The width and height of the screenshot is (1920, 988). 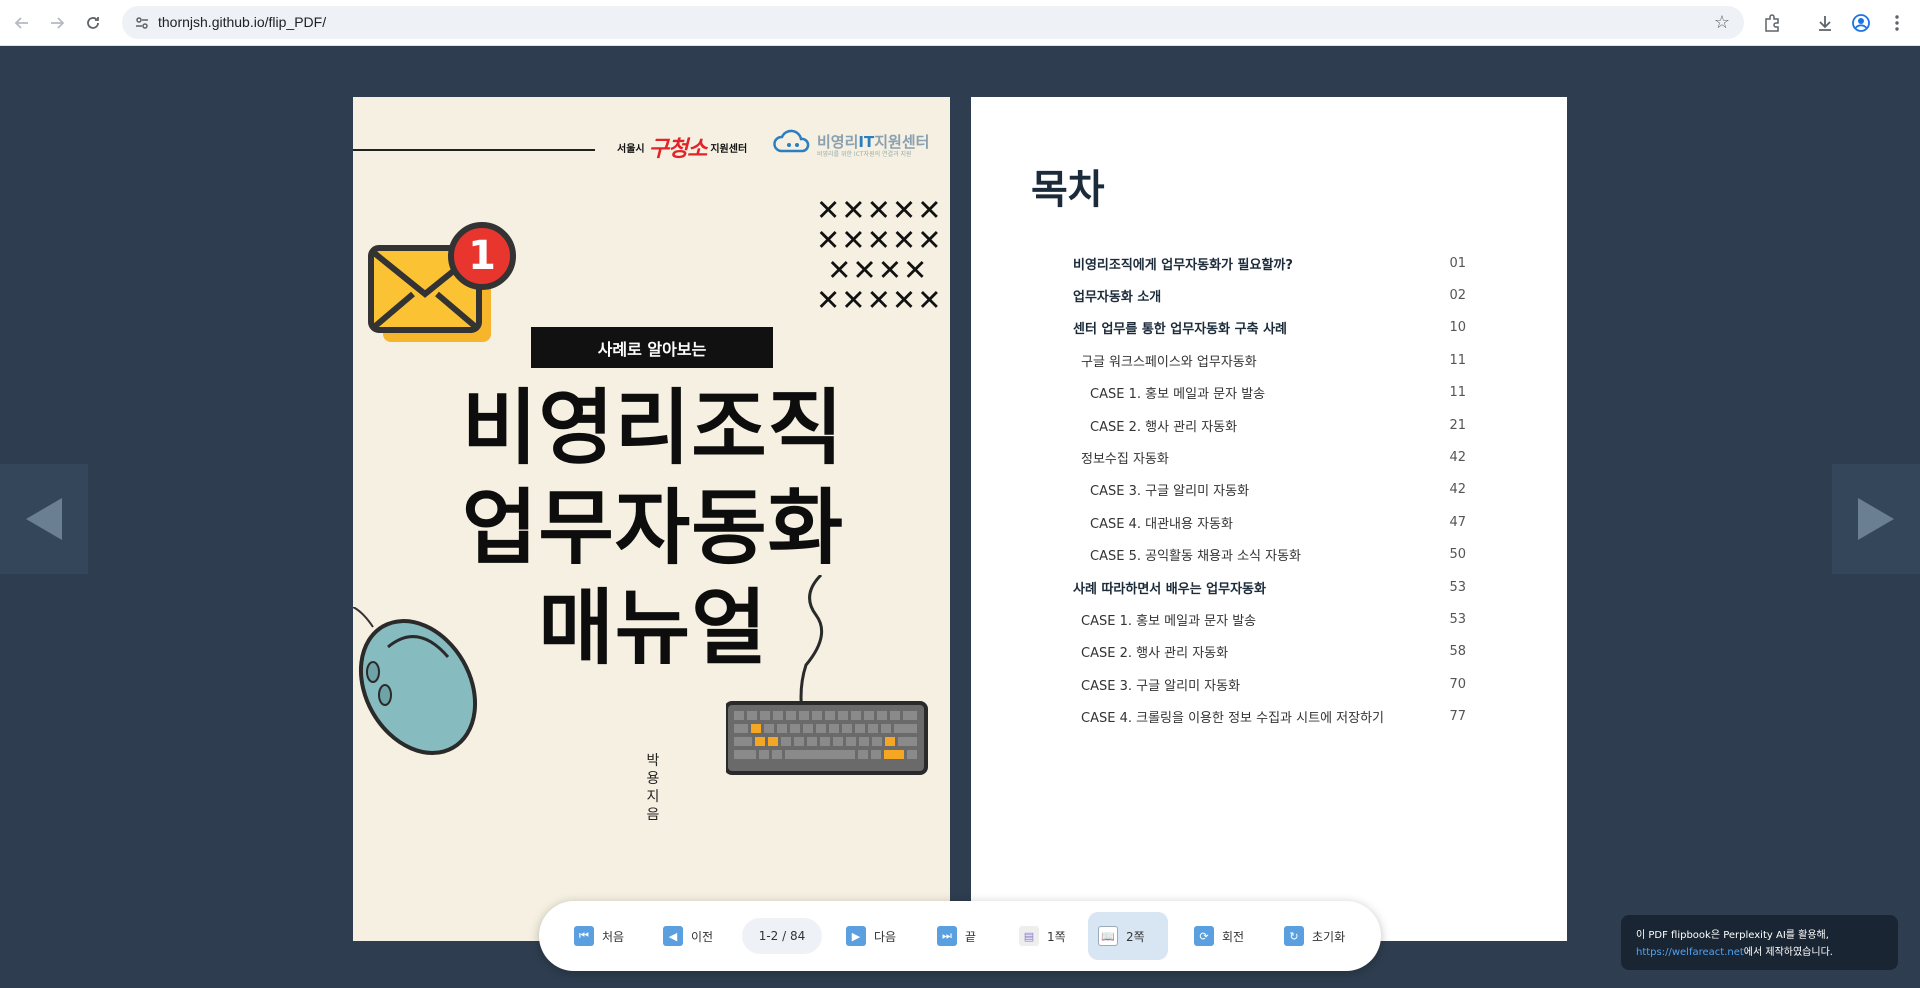 I want to click on last-page-button: ⏭ 끝, so click(x=956, y=936).